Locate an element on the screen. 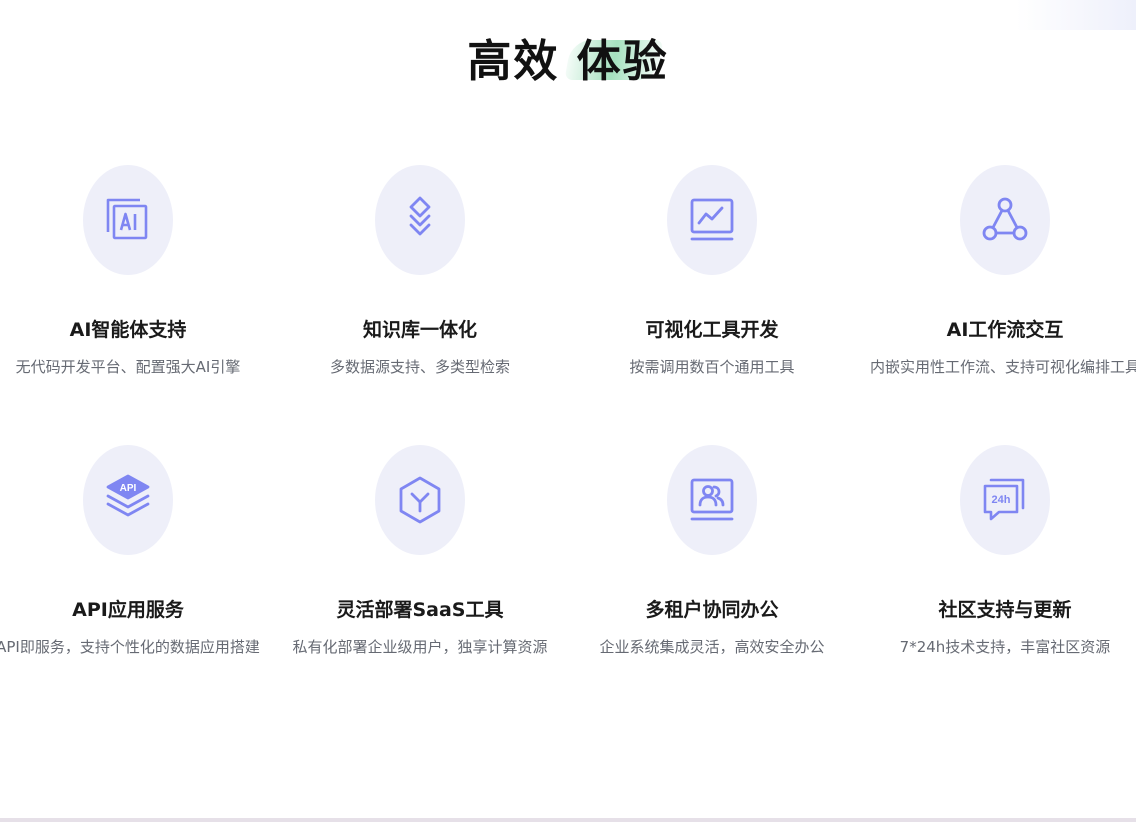 The image size is (1136, 822). feature-title: 多租户协同办公 is located at coordinates (712, 610).